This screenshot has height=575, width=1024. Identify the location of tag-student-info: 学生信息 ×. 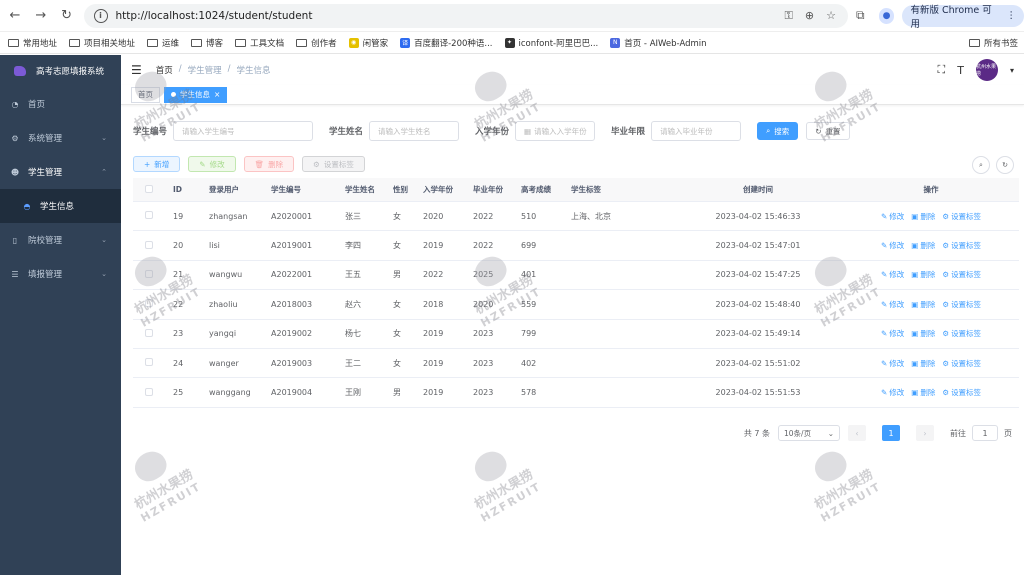
(196, 94).